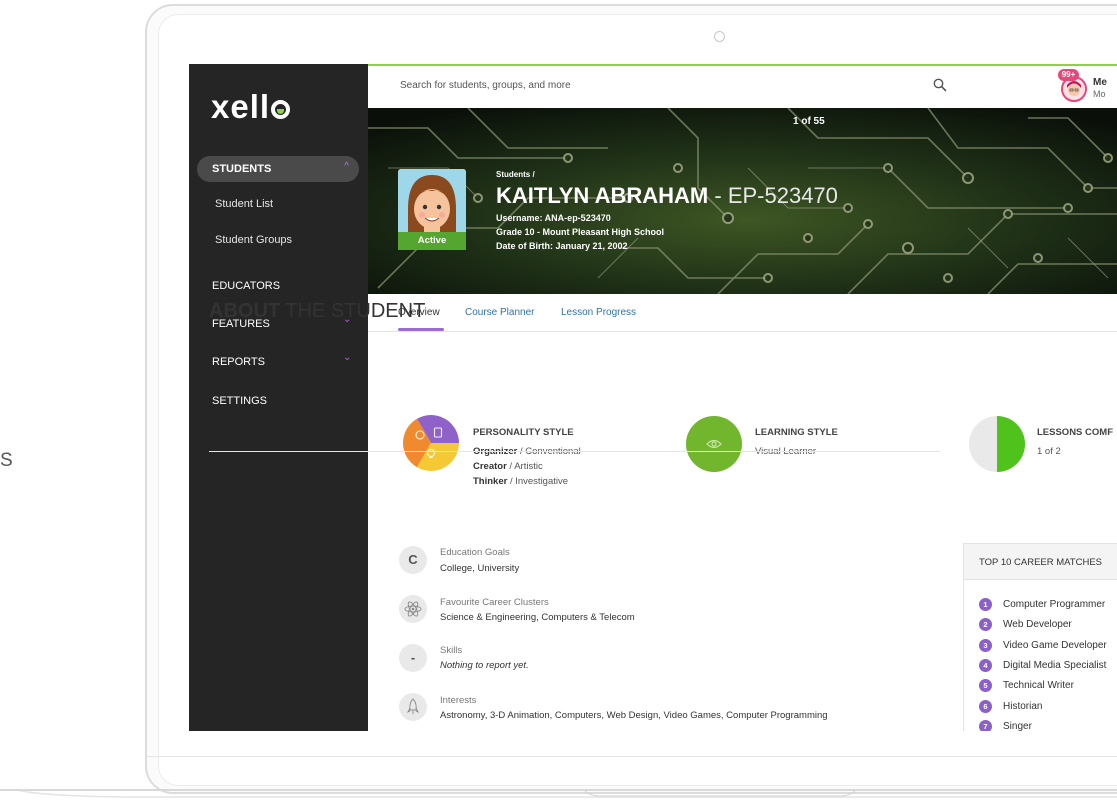 Image resolution: width=1117 pixels, height=812 pixels. What do you see at coordinates (1068, 75) in the screenshot?
I see `notification-badge: 99+` at bounding box center [1068, 75].